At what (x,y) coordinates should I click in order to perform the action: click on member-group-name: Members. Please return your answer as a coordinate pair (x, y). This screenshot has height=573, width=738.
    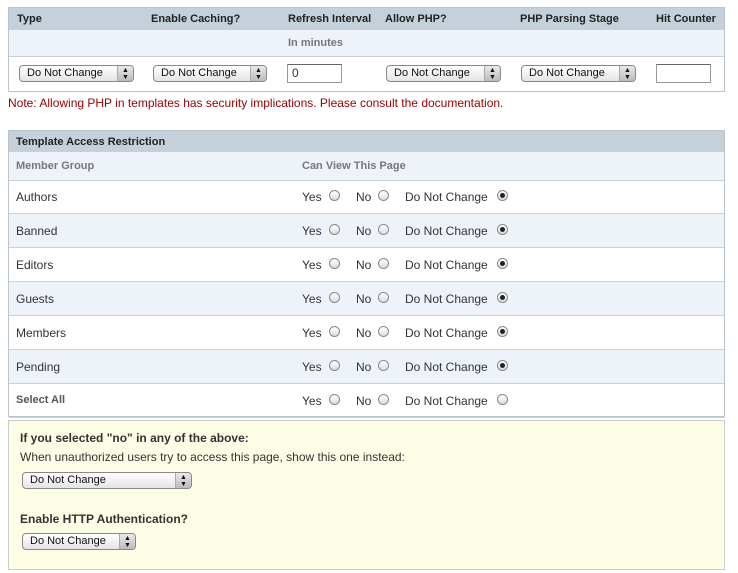
    Looking at the image, I should click on (41, 333).